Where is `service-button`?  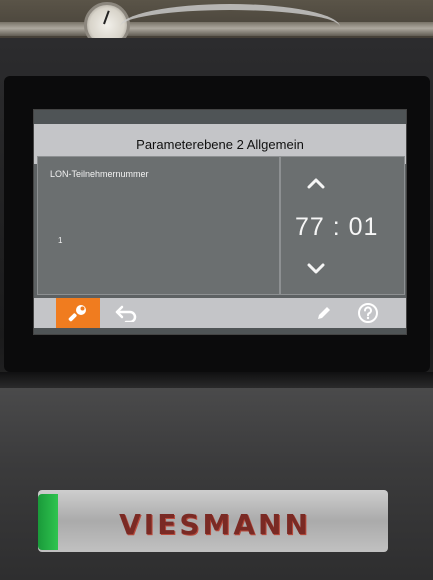
service-button is located at coordinates (78, 313).